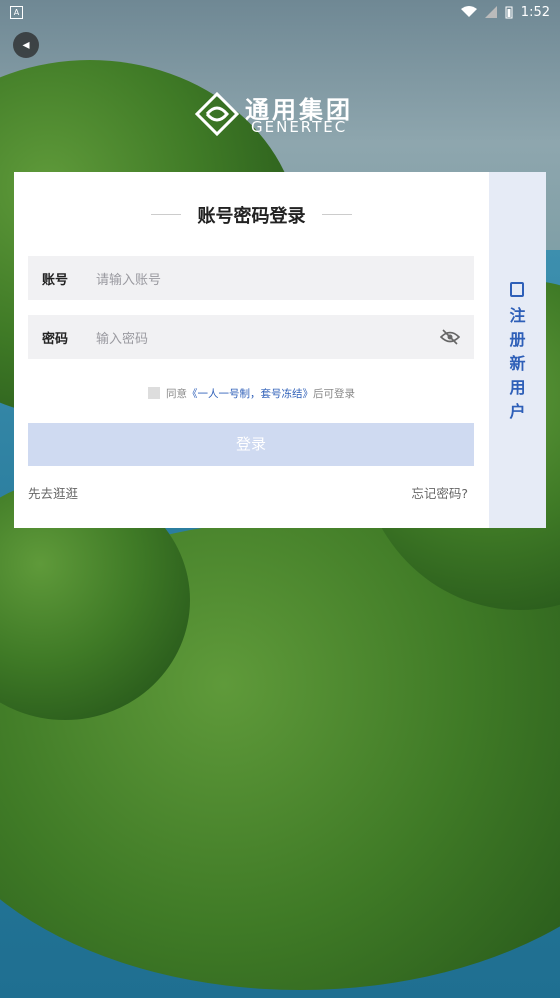 The width and height of the screenshot is (560, 998). Describe the element at coordinates (334, 394) in the screenshot. I see `agreement-suffix: 后可登录` at that location.